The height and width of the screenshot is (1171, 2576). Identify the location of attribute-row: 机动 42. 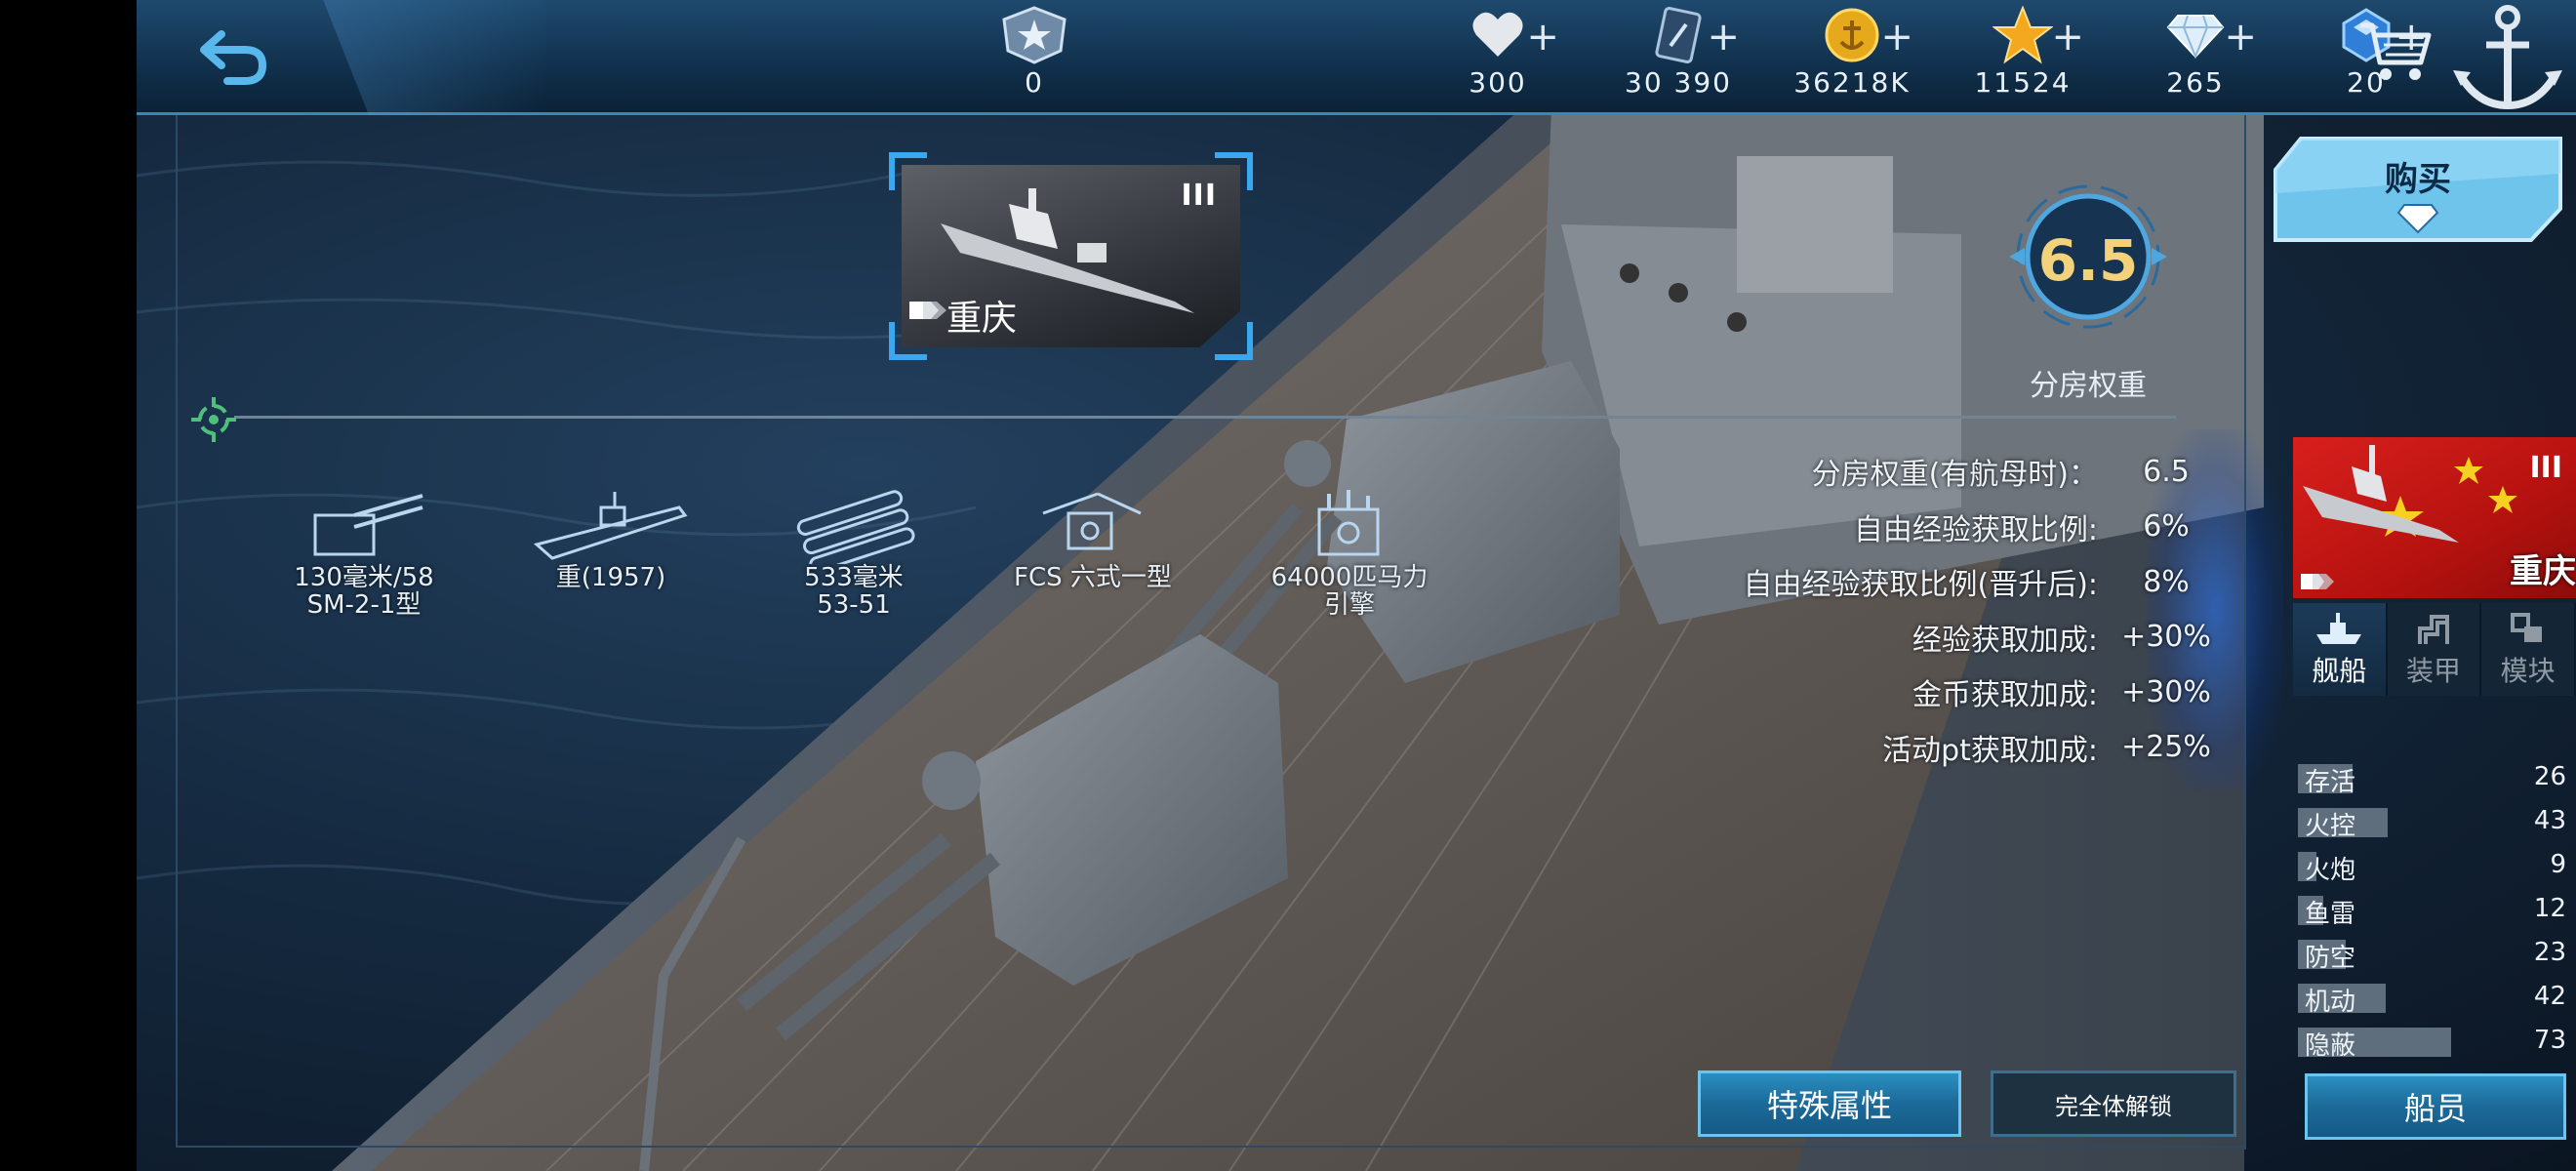
(2434, 998).